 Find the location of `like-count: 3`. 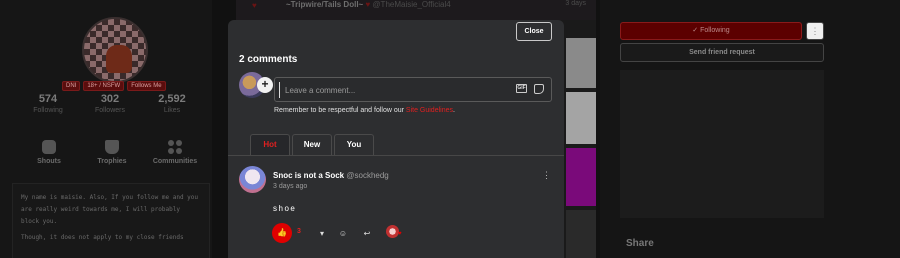

like-count: 3 is located at coordinates (299, 231).